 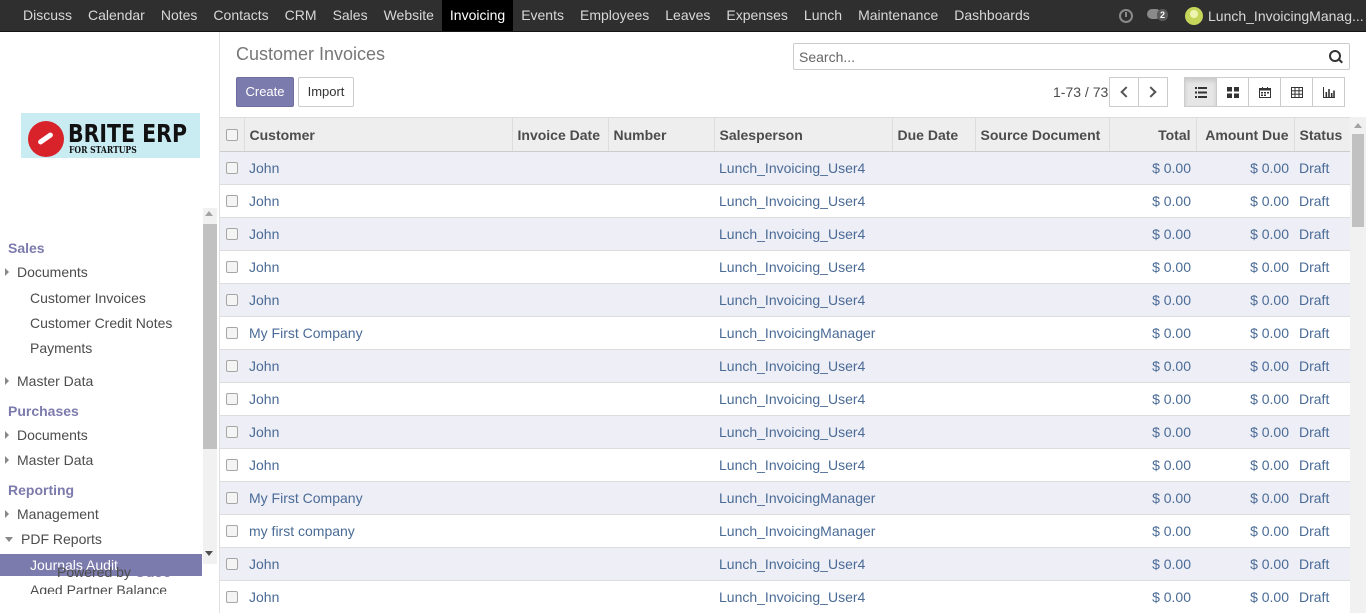 I want to click on column-due-date: Due Date, so click(x=934, y=134).